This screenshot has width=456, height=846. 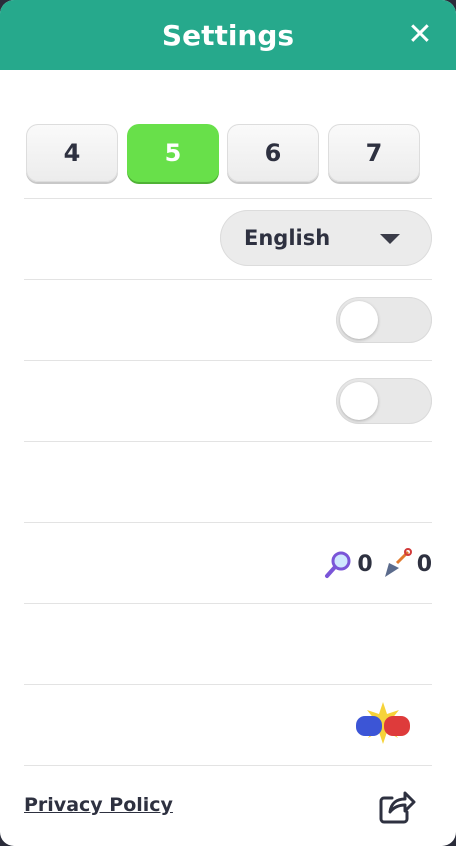 I want to click on level-selector: 4 5 6 7, so click(x=228, y=134).